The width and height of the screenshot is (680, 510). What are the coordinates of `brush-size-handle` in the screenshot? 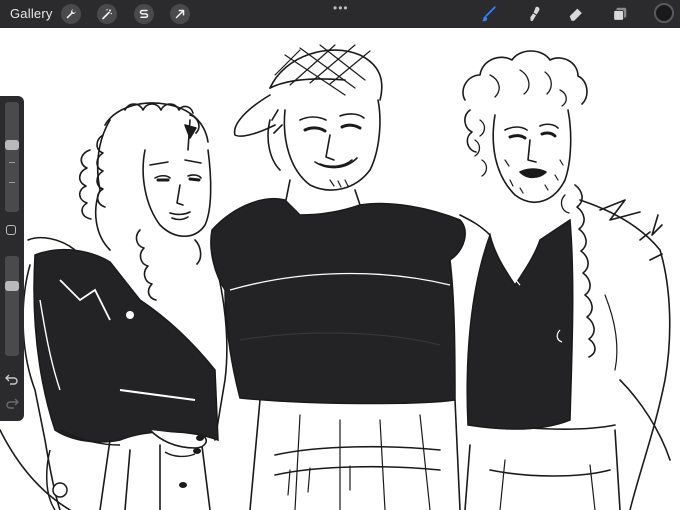 It's located at (12, 145).